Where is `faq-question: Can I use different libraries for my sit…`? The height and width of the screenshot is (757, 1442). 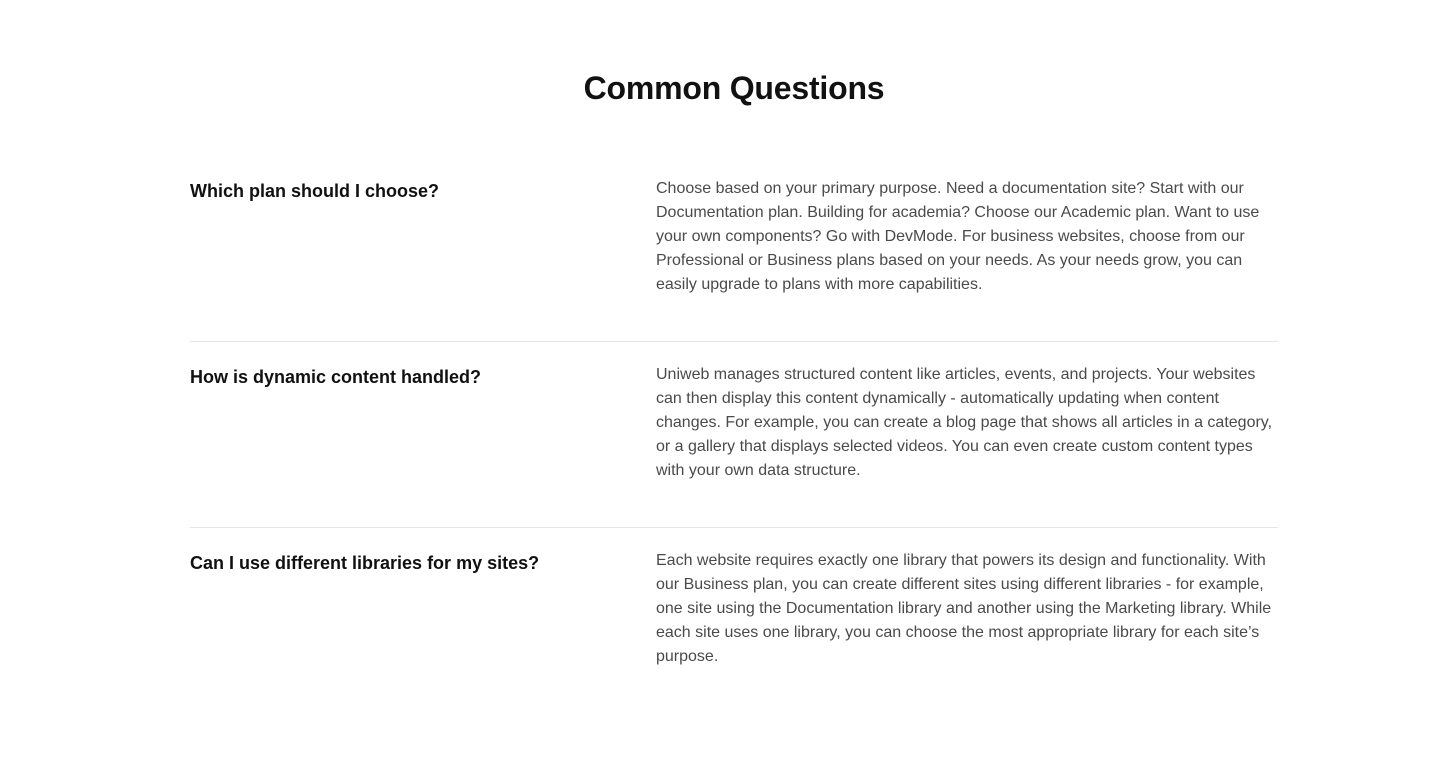
faq-question: Can I use different libraries for my sit… is located at coordinates (365, 563).